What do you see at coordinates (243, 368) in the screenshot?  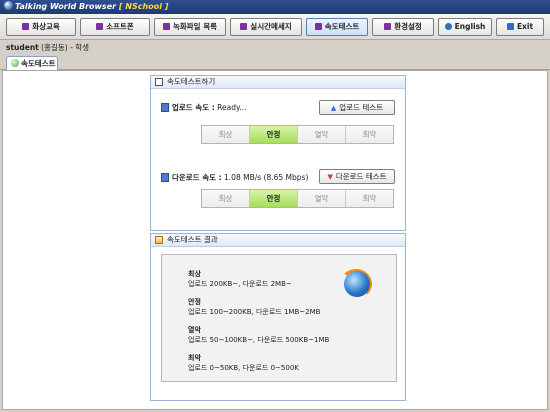 I see `result-desc: 업로드 0~50KB, 다운로드 0~500K` at bounding box center [243, 368].